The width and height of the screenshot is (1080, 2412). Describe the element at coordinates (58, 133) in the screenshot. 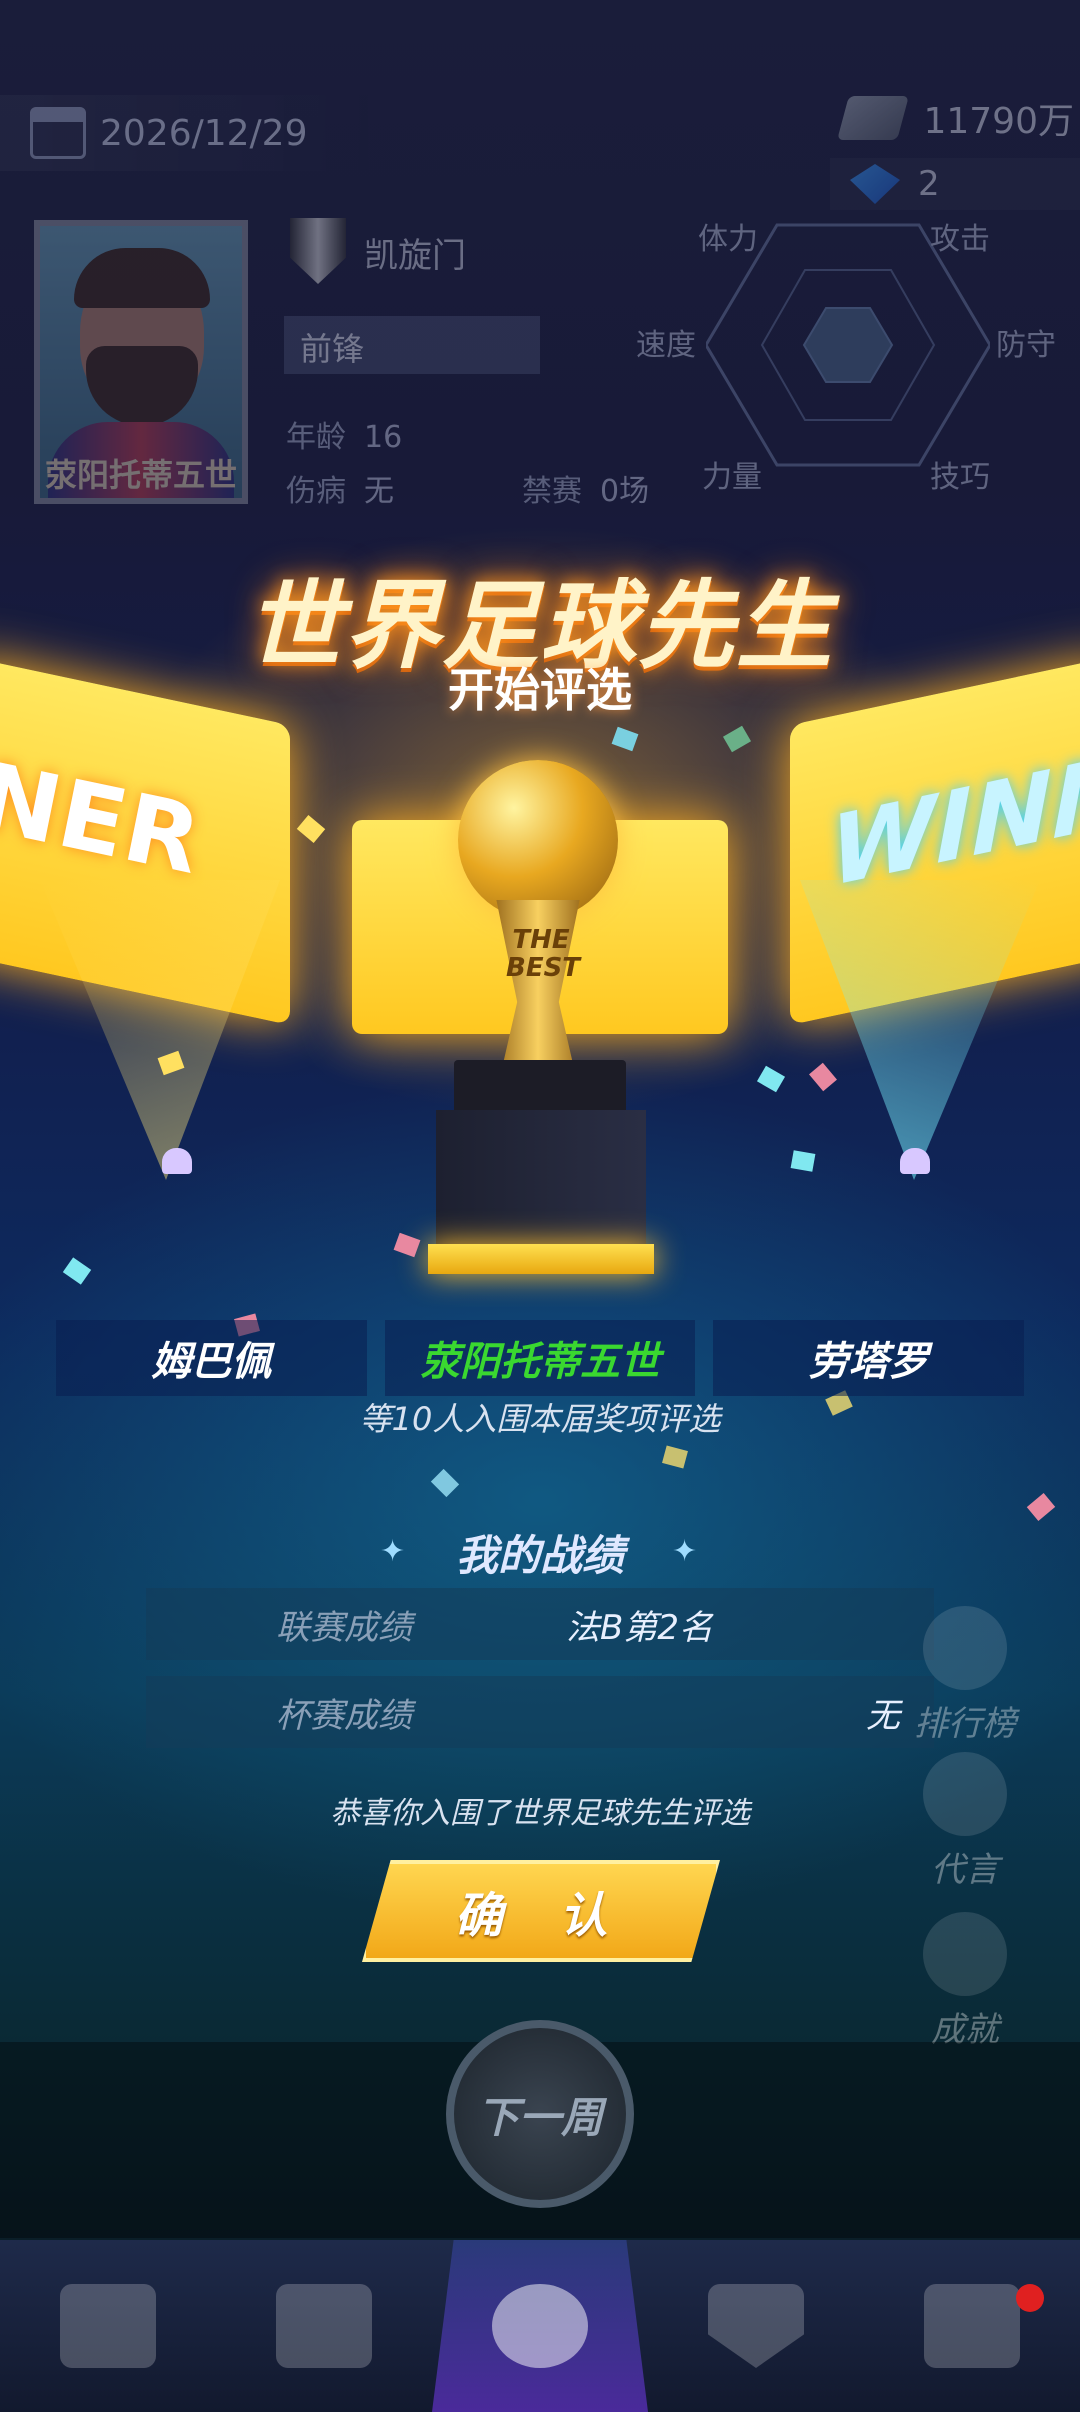

I see `calendar-icon` at that location.